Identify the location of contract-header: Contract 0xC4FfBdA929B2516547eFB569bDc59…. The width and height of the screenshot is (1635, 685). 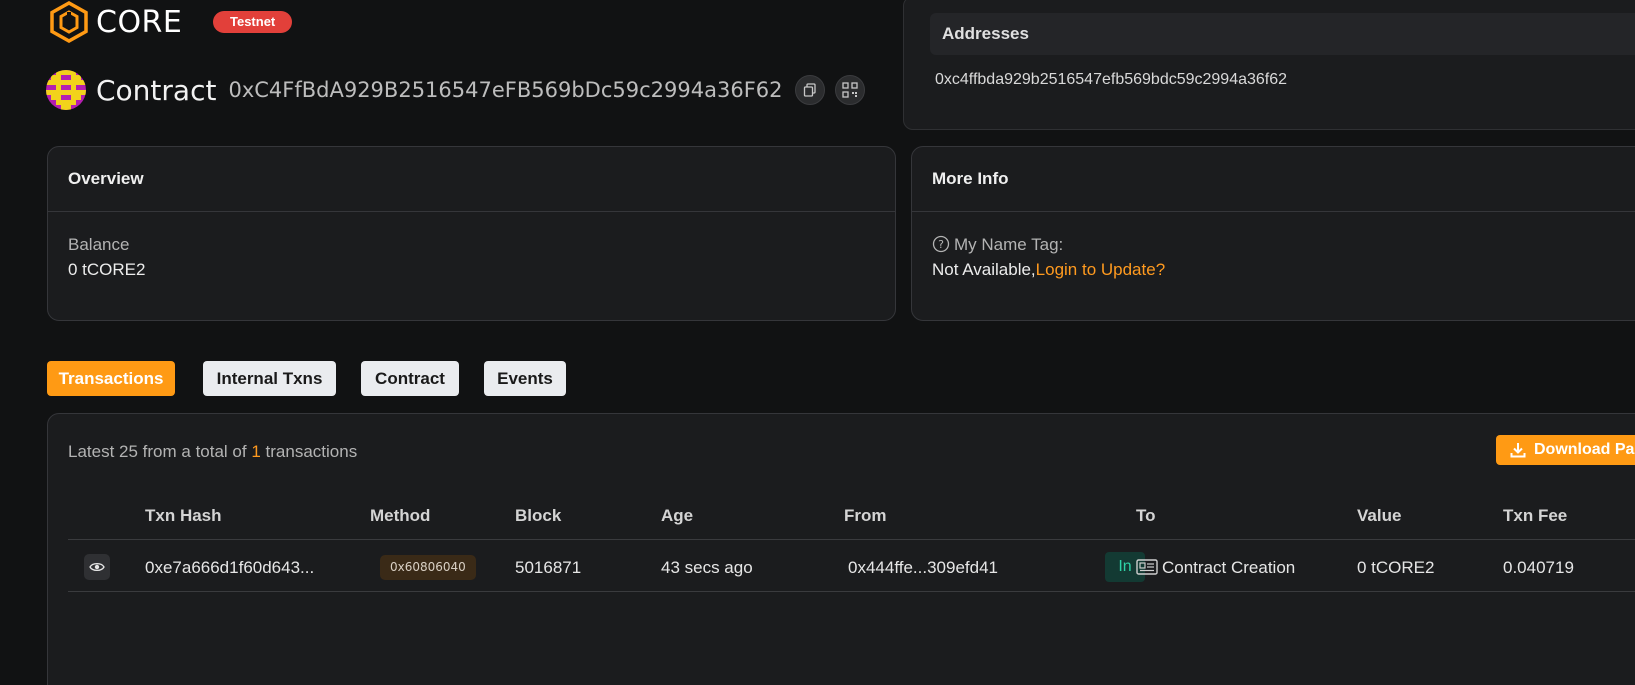
(460, 90).